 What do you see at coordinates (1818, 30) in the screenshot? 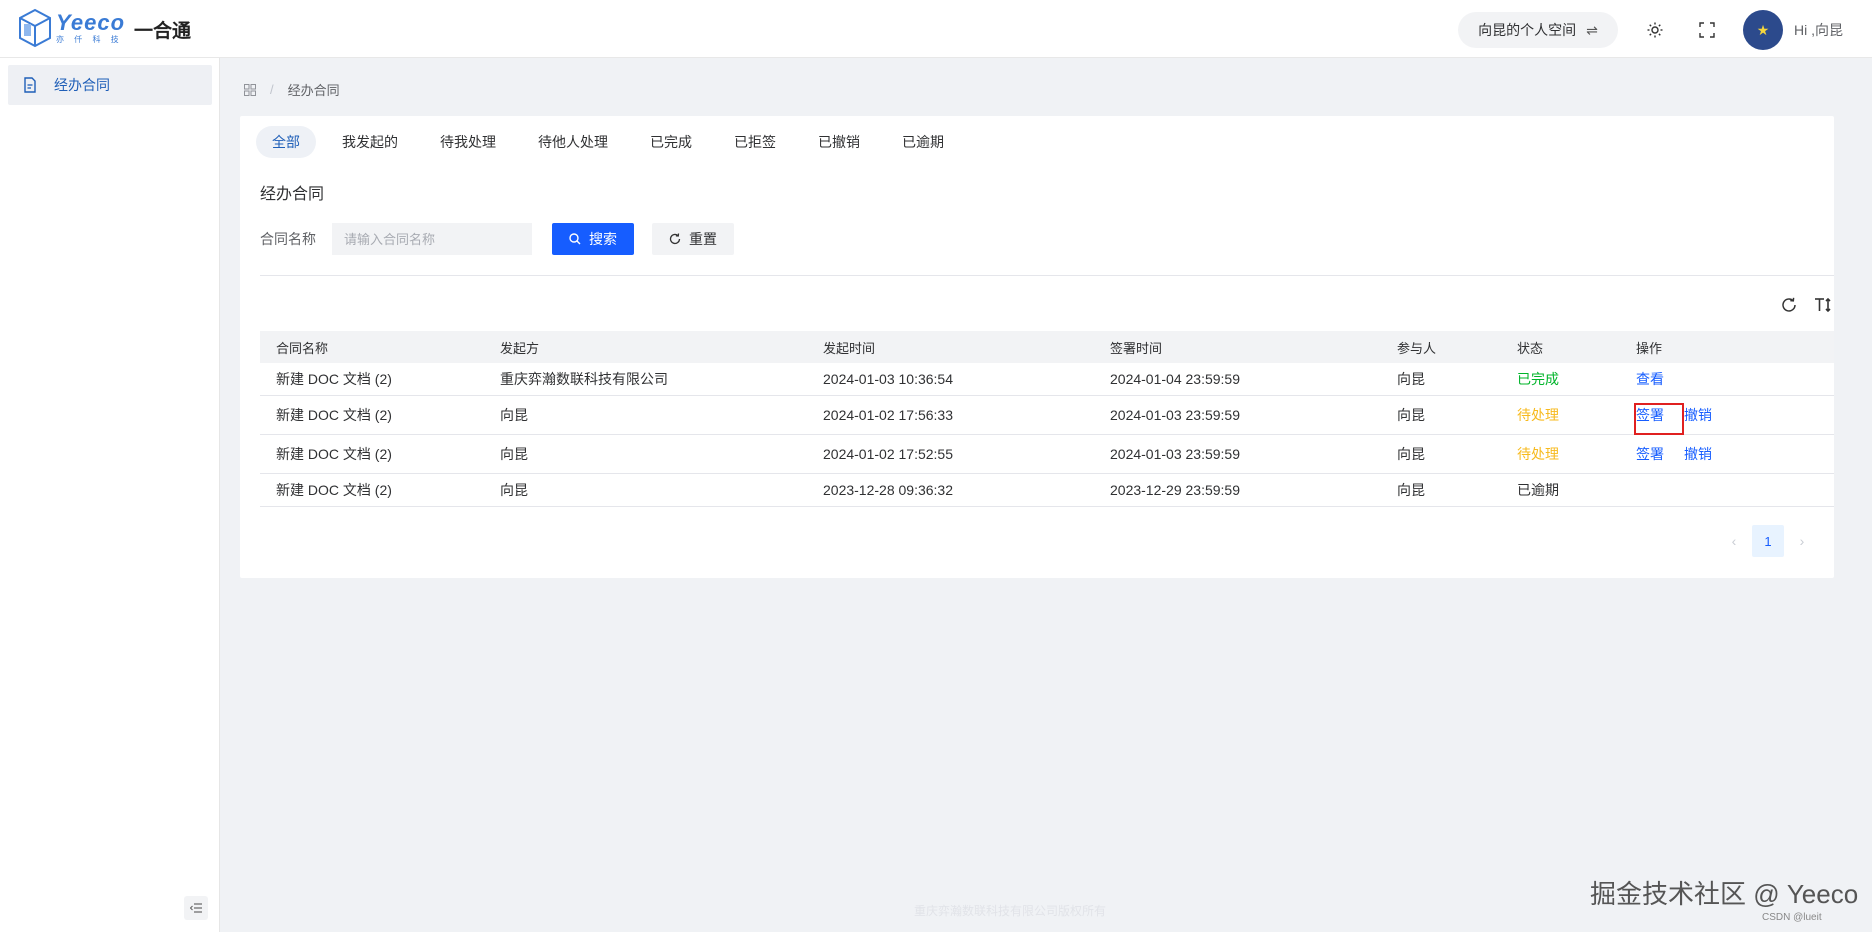
I see `user-greeting: Hi ,向昆` at bounding box center [1818, 30].